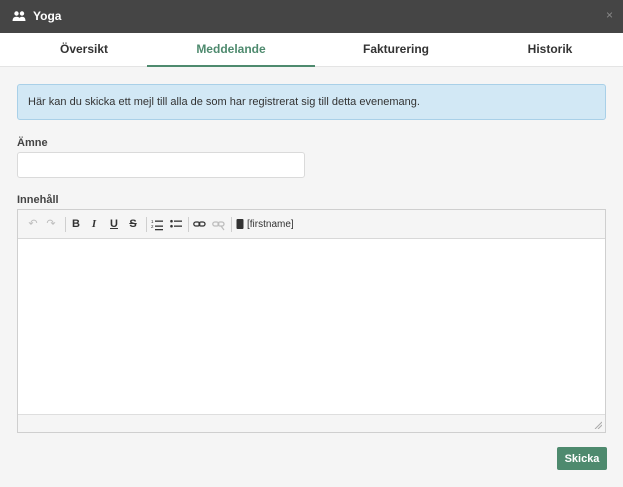  Describe the element at coordinates (218, 224) in the screenshot. I see `unlink-icon` at that location.